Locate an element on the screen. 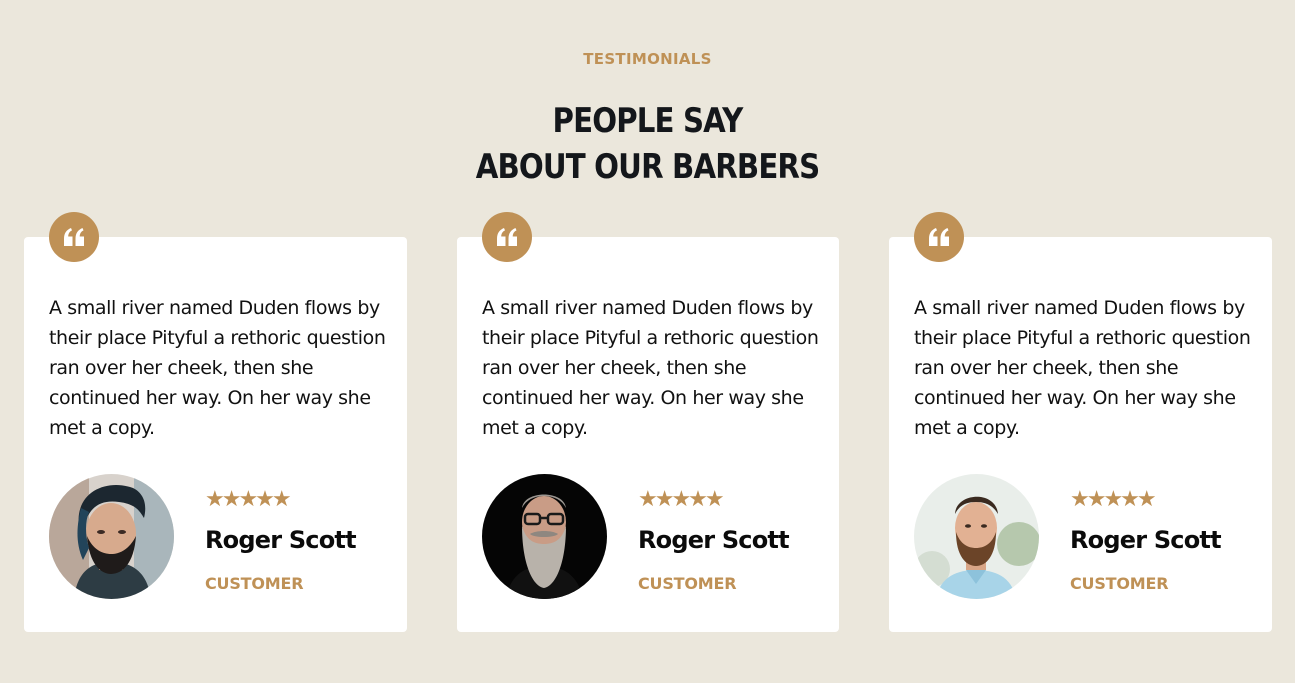 Image resolution: width=1295 pixels, height=683 pixels. section-eyebrow: TESTIMONIALS is located at coordinates (647, 59).